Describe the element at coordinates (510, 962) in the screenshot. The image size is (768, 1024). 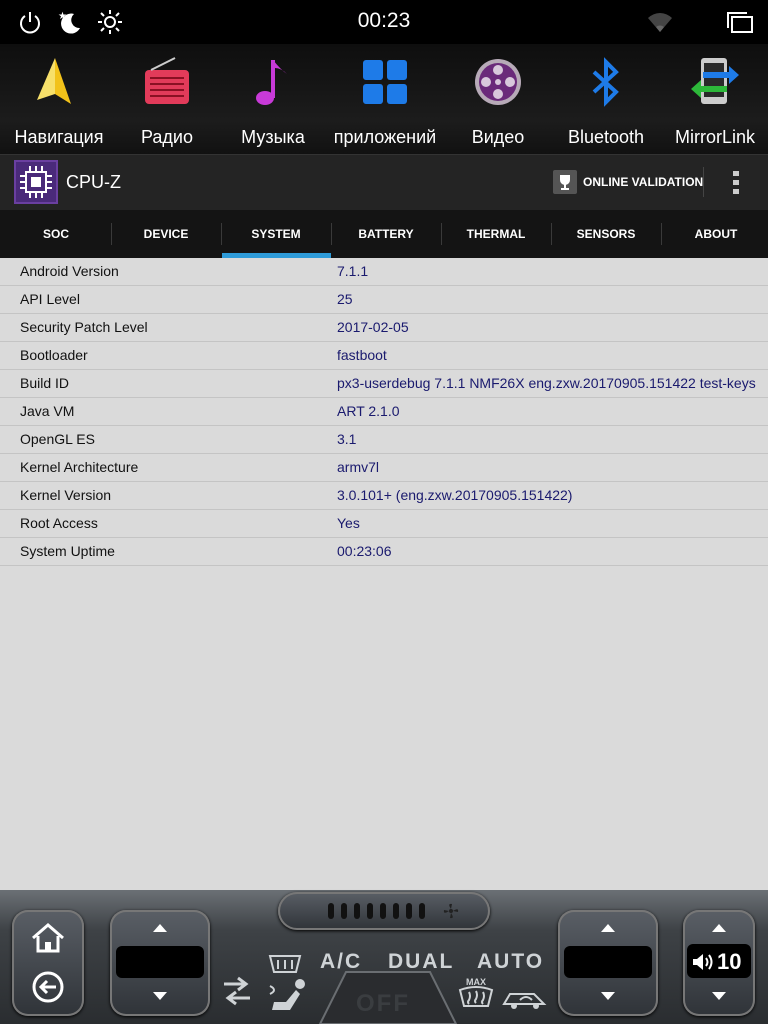
I see `auto-label: AUTO` at that location.